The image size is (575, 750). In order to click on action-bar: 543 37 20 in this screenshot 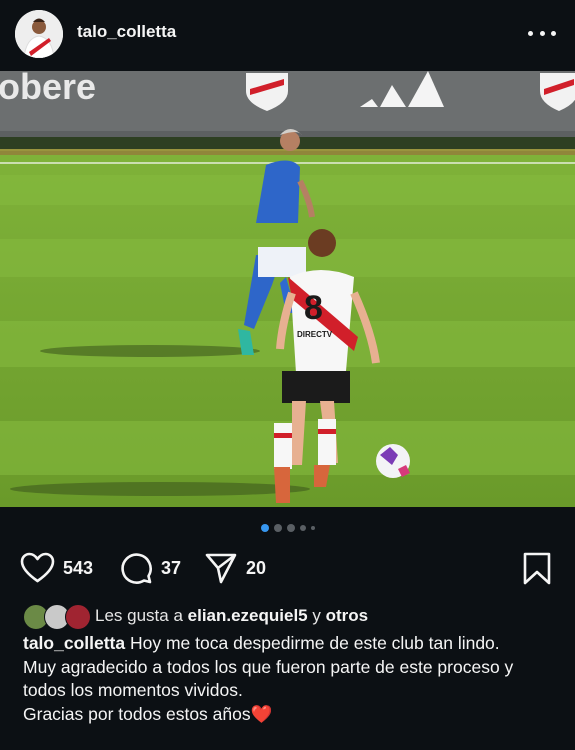, I will do `click(287, 568)`.